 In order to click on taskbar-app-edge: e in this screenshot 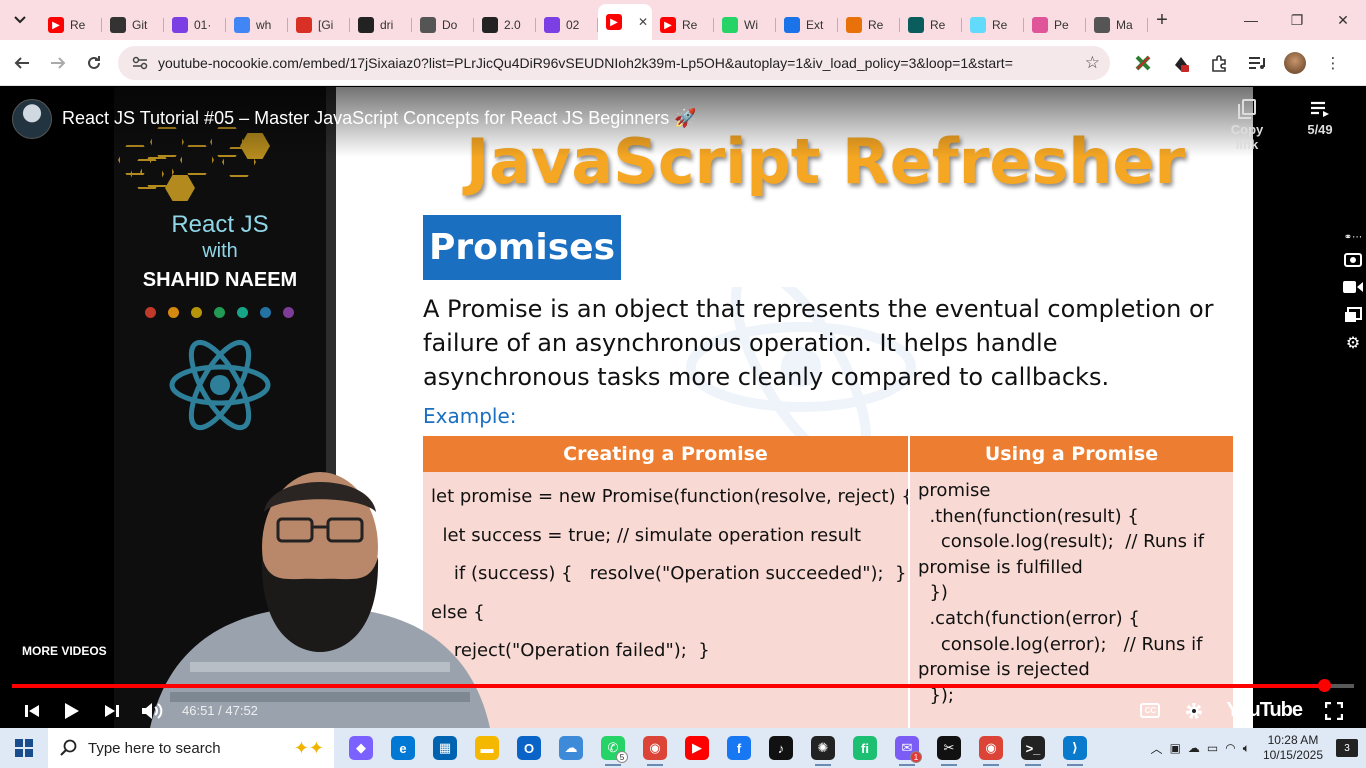, I will do `click(403, 748)`.